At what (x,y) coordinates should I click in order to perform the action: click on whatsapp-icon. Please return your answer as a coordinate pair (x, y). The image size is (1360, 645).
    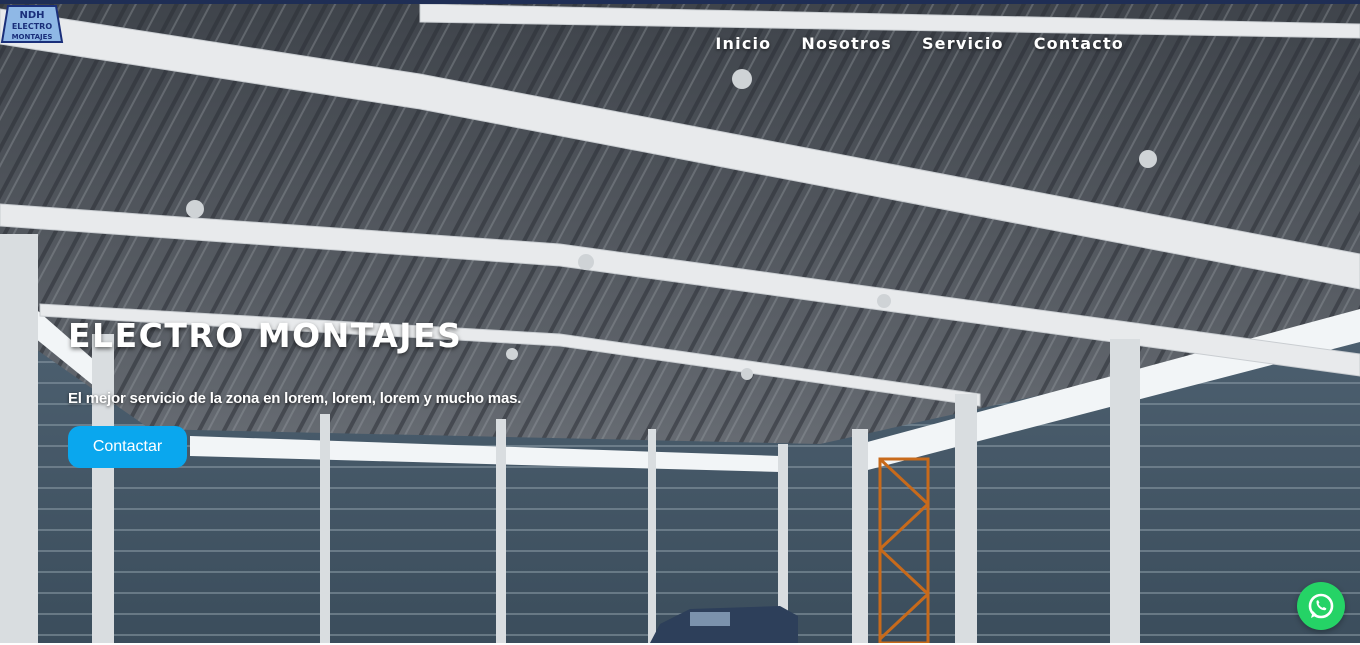
    Looking at the image, I should click on (1321, 606).